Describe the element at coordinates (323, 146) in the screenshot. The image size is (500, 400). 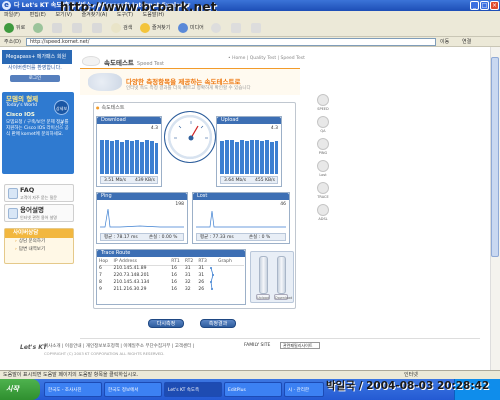
I see `ping-menu-icon: PING` at that location.